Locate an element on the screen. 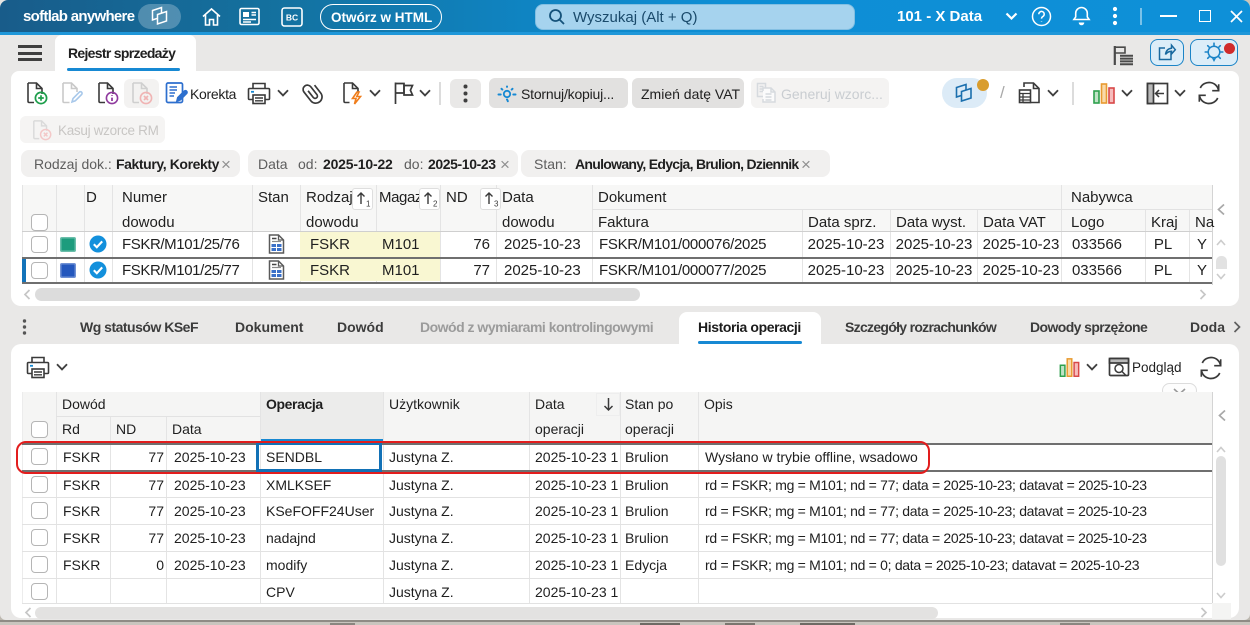  svg-text: BC is located at coordinates (292, 17).